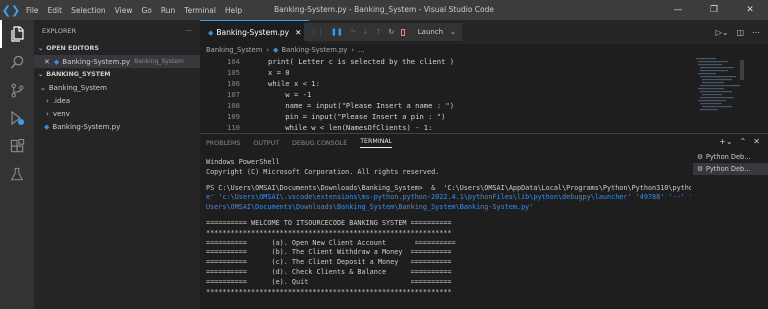 The image size is (768, 309). I want to click on line-number: 110, so click(233, 127).